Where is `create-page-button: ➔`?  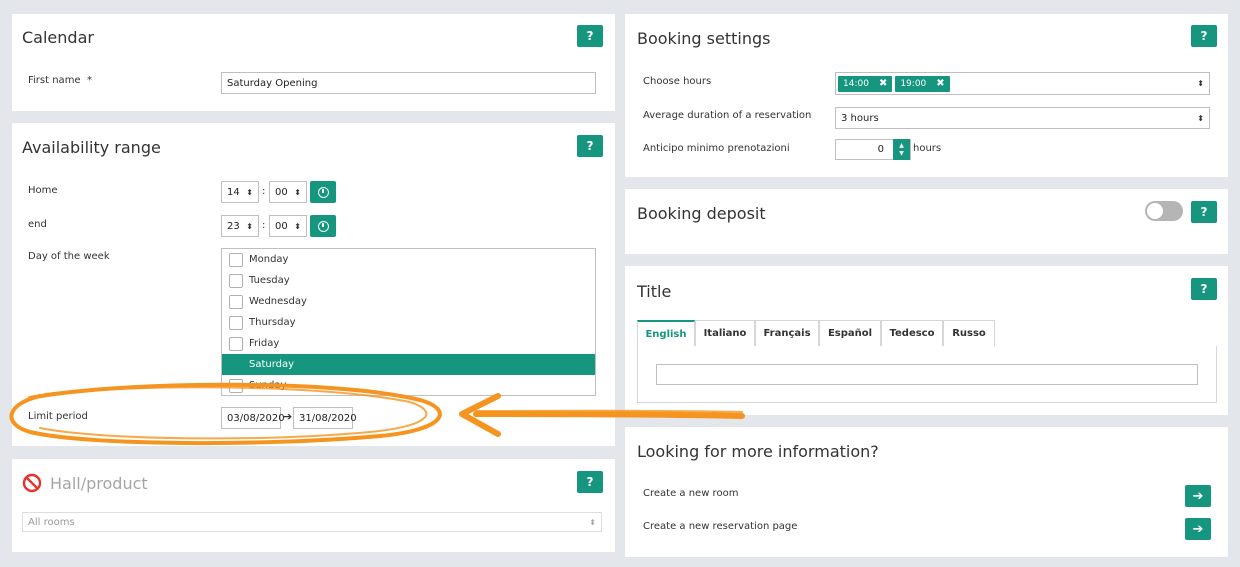
create-page-button: ➔ is located at coordinates (1198, 529).